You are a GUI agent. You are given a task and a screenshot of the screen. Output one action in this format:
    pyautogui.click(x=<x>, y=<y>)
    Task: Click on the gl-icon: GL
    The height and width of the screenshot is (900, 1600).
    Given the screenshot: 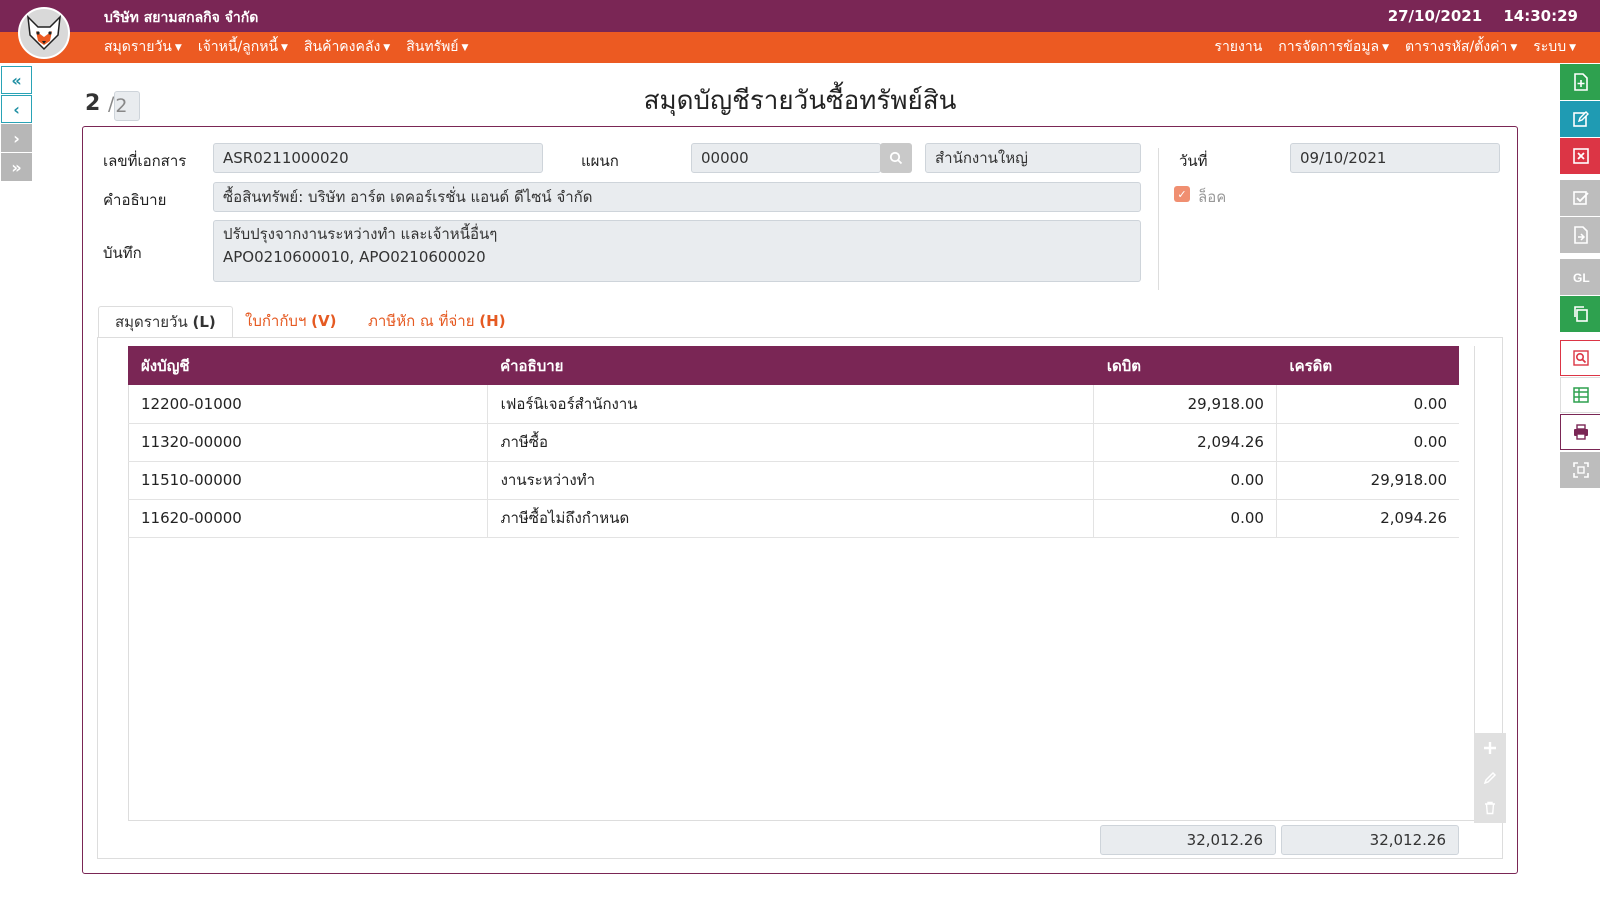 What is the action you would take?
    pyautogui.click(x=1581, y=278)
    